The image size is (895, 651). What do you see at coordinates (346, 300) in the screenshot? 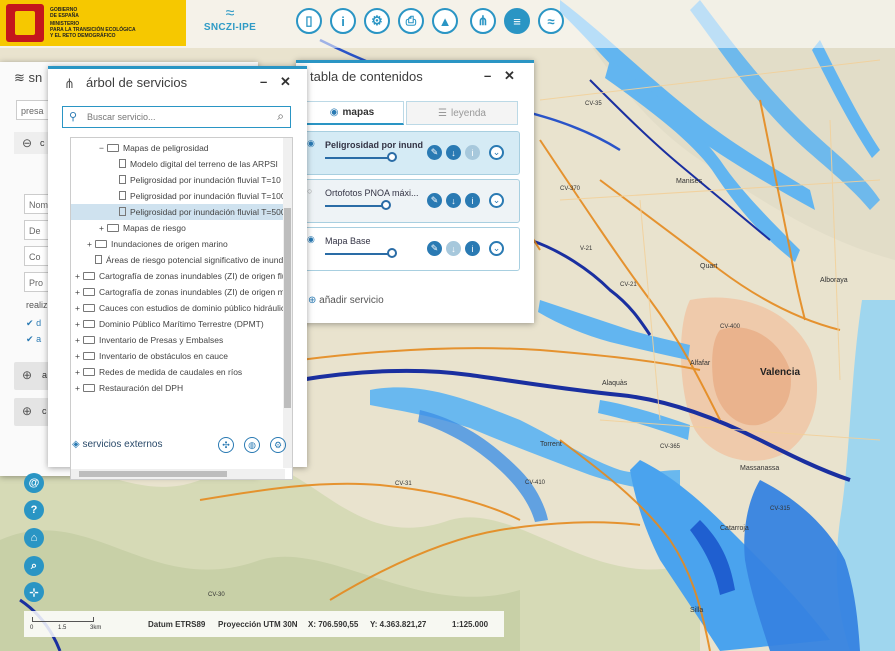
I see `add-service-button: ⊕ añadir servicio` at bounding box center [346, 300].